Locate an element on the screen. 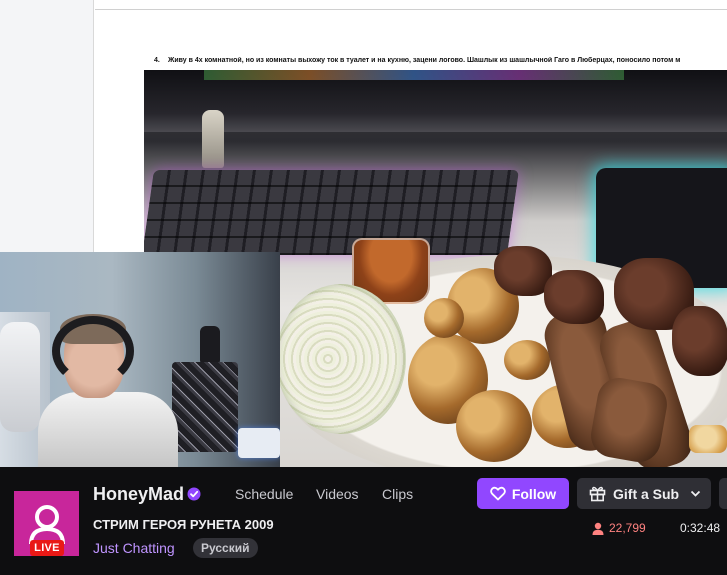 The width and height of the screenshot is (727, 575). streamer-body is located at coordinates (108, 429).